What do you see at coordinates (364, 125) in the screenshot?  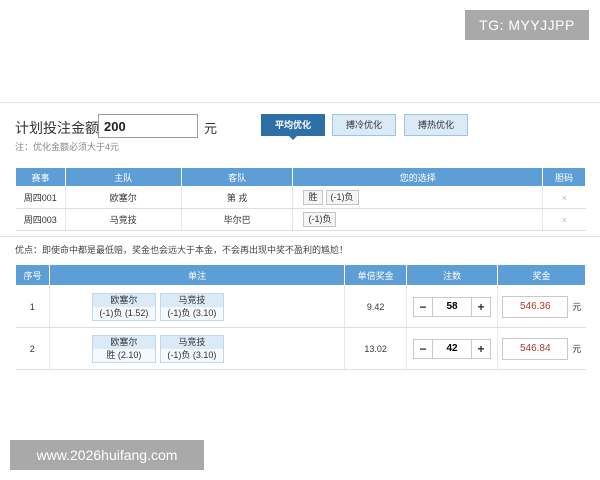 I see `cold-optimize-button: 搏冷优化` at bounding box center [364, 125].